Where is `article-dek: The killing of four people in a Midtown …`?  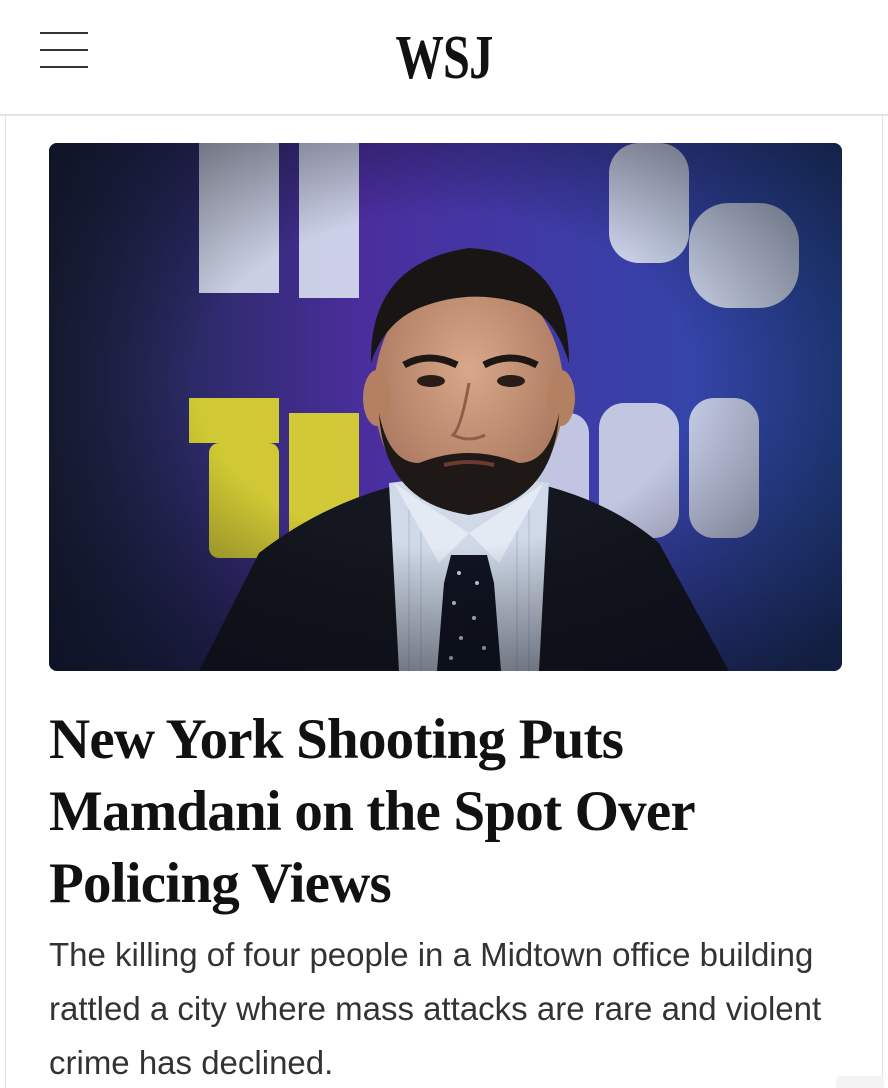
article-dek: The killing of four people in a Midtown … is located at coordinates (435, 1008).